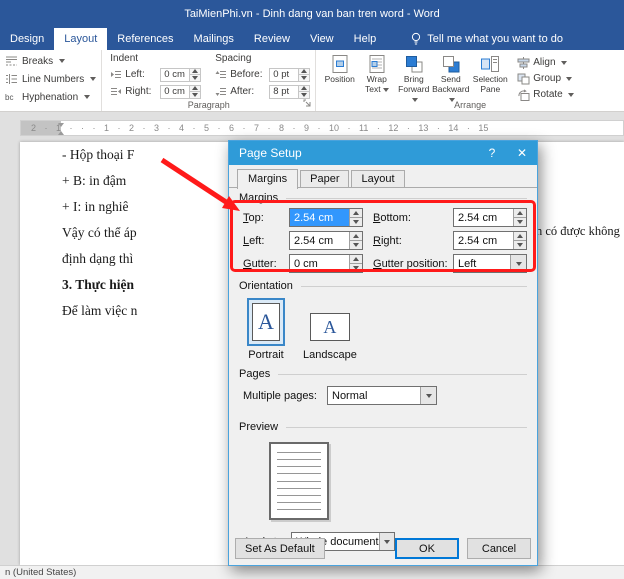 The image size is (624, 579). I want to click on portrait-label: Portrait, so click(266, 355).